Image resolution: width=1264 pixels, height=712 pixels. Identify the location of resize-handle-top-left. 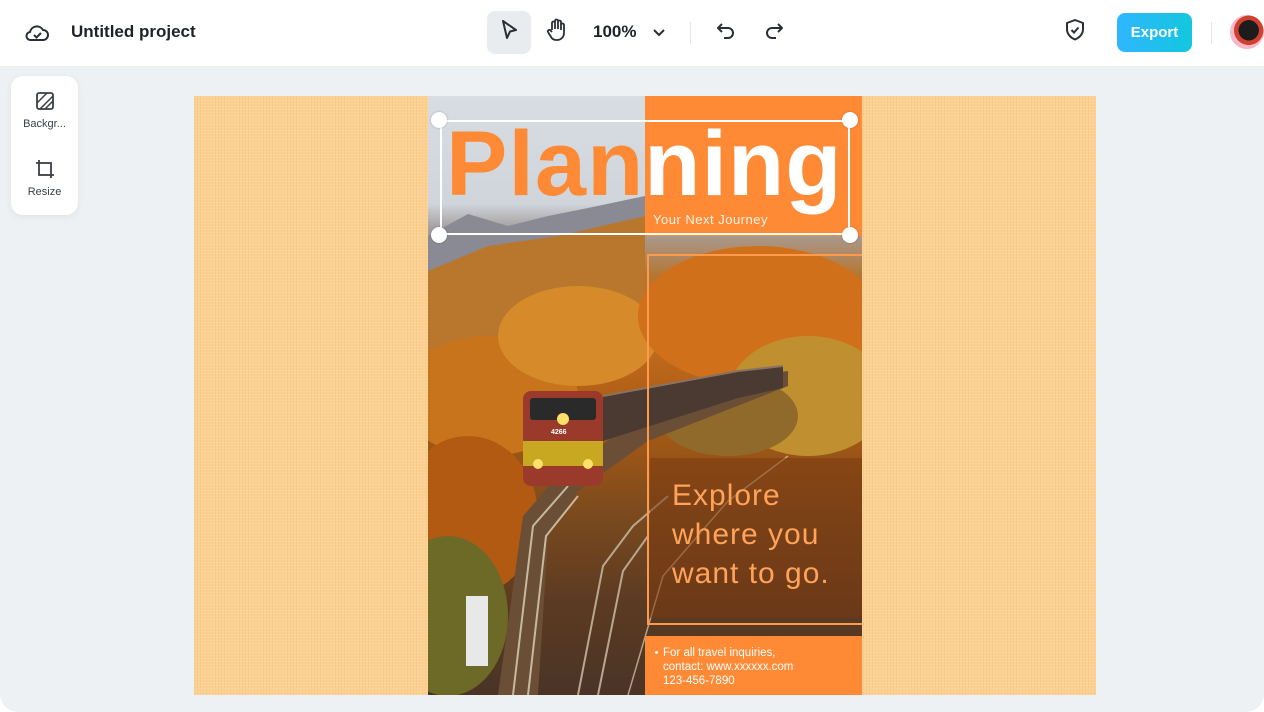
(439, 120).